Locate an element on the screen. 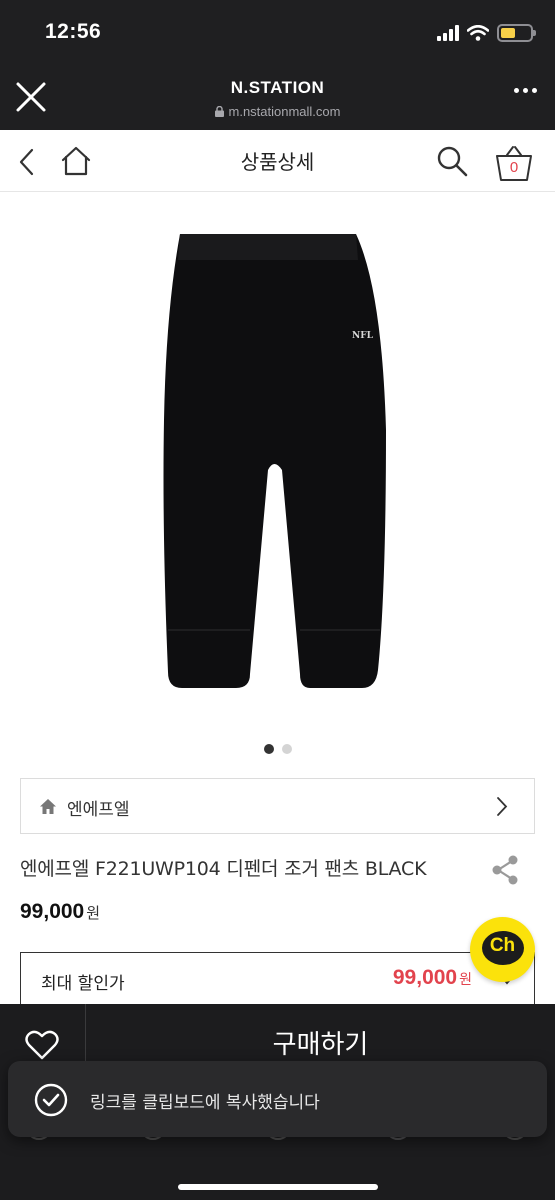 The width and height of the screenshot is (555, 1200). lock-icon is located at coordinates (219, 111).